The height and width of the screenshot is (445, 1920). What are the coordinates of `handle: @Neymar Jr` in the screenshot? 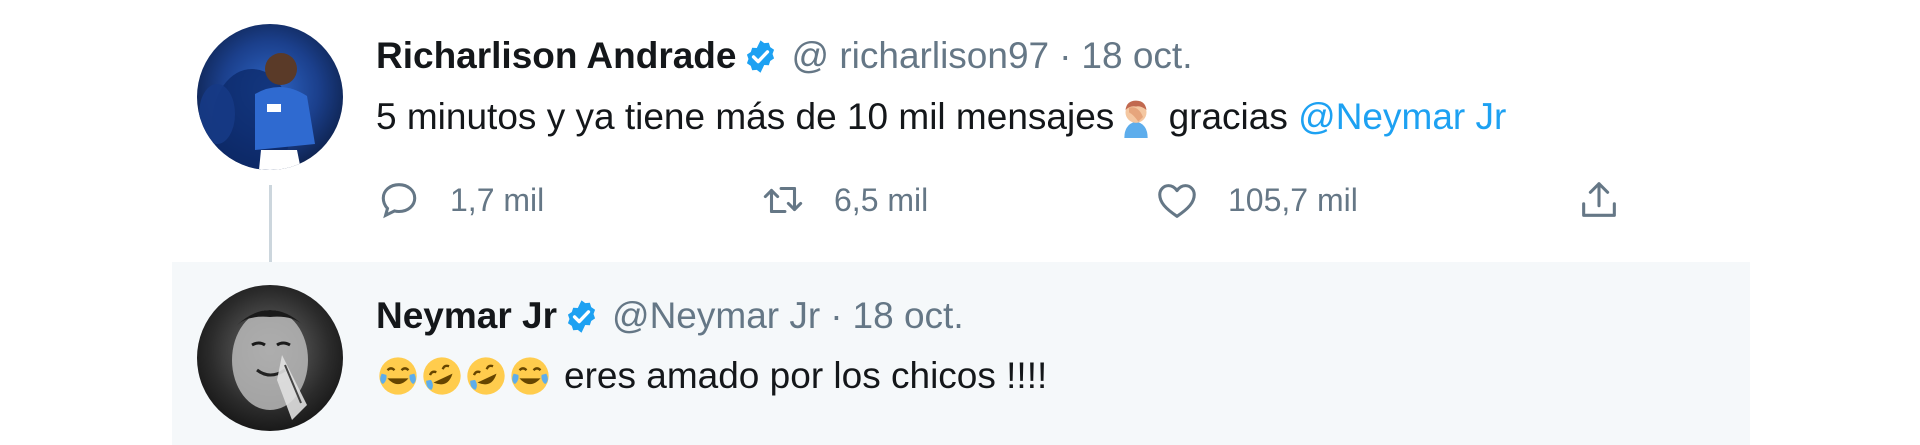 It's located at (716, 316).